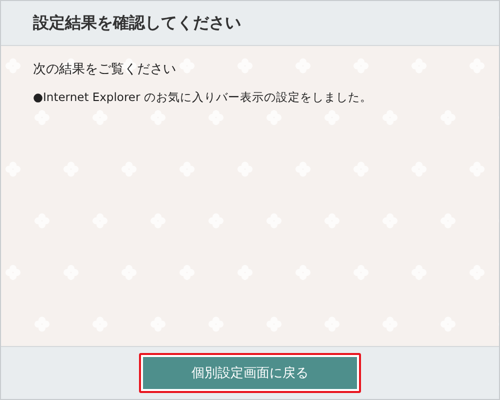 The height and width of the screenshot is (400, 500). What do you see at coordinates (137, 23) in the screenshot?
I see `page-title: 設定結果を確認してください` at bounding box center [137, 23].